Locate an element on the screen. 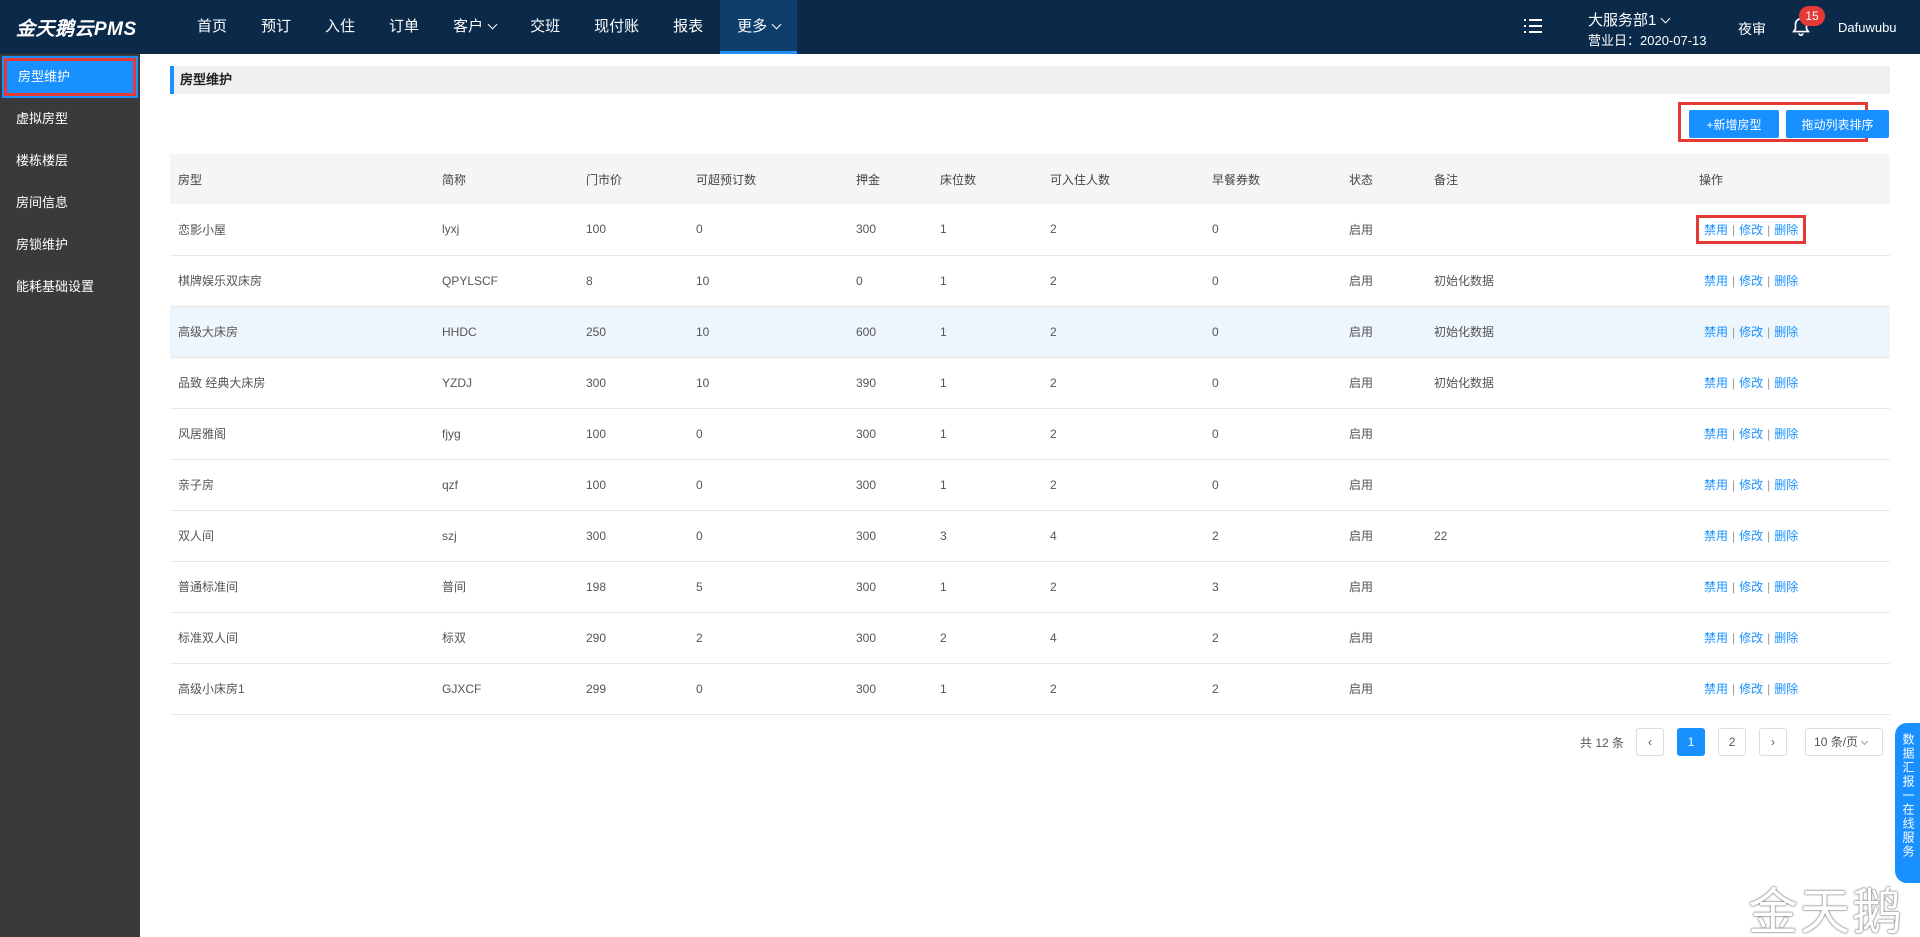 The width and height of the screenshot is (1920, 937). department-selector: 大服务部1 is located at coordinates (1629, 19).